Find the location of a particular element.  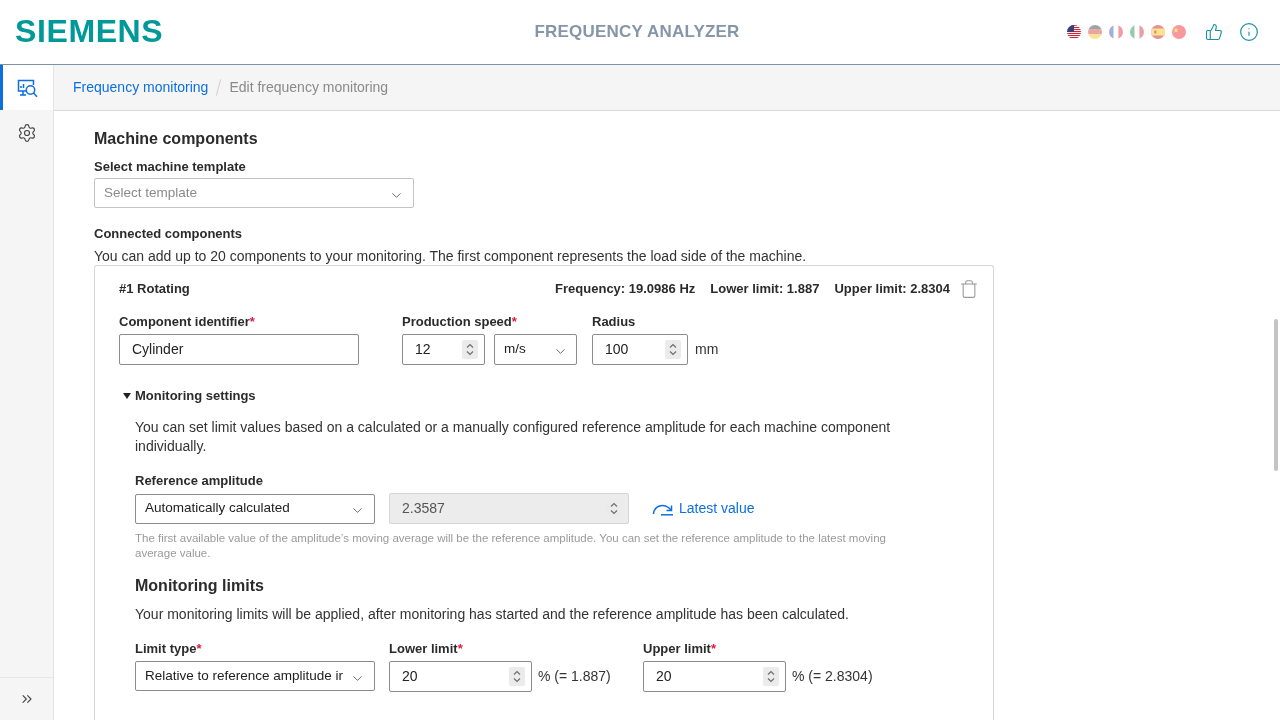

field-label: Production speed* is located at coordinates (460, 322).